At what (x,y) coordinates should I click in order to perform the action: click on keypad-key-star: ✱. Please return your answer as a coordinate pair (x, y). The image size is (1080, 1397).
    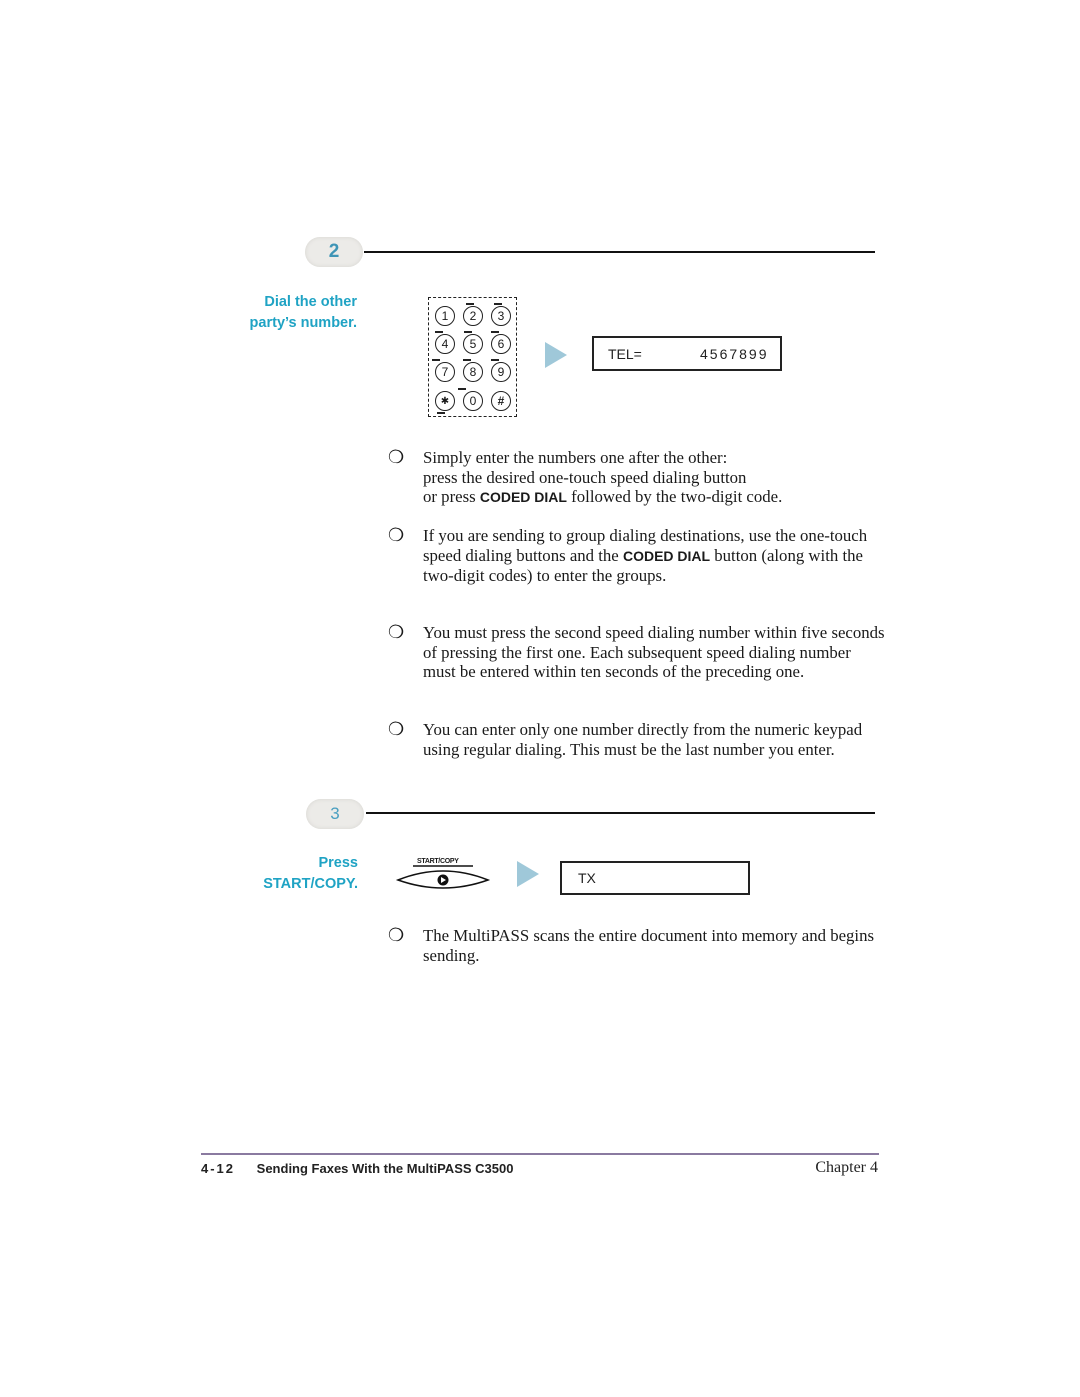
    Looking at the image, I should click on (445, 401).